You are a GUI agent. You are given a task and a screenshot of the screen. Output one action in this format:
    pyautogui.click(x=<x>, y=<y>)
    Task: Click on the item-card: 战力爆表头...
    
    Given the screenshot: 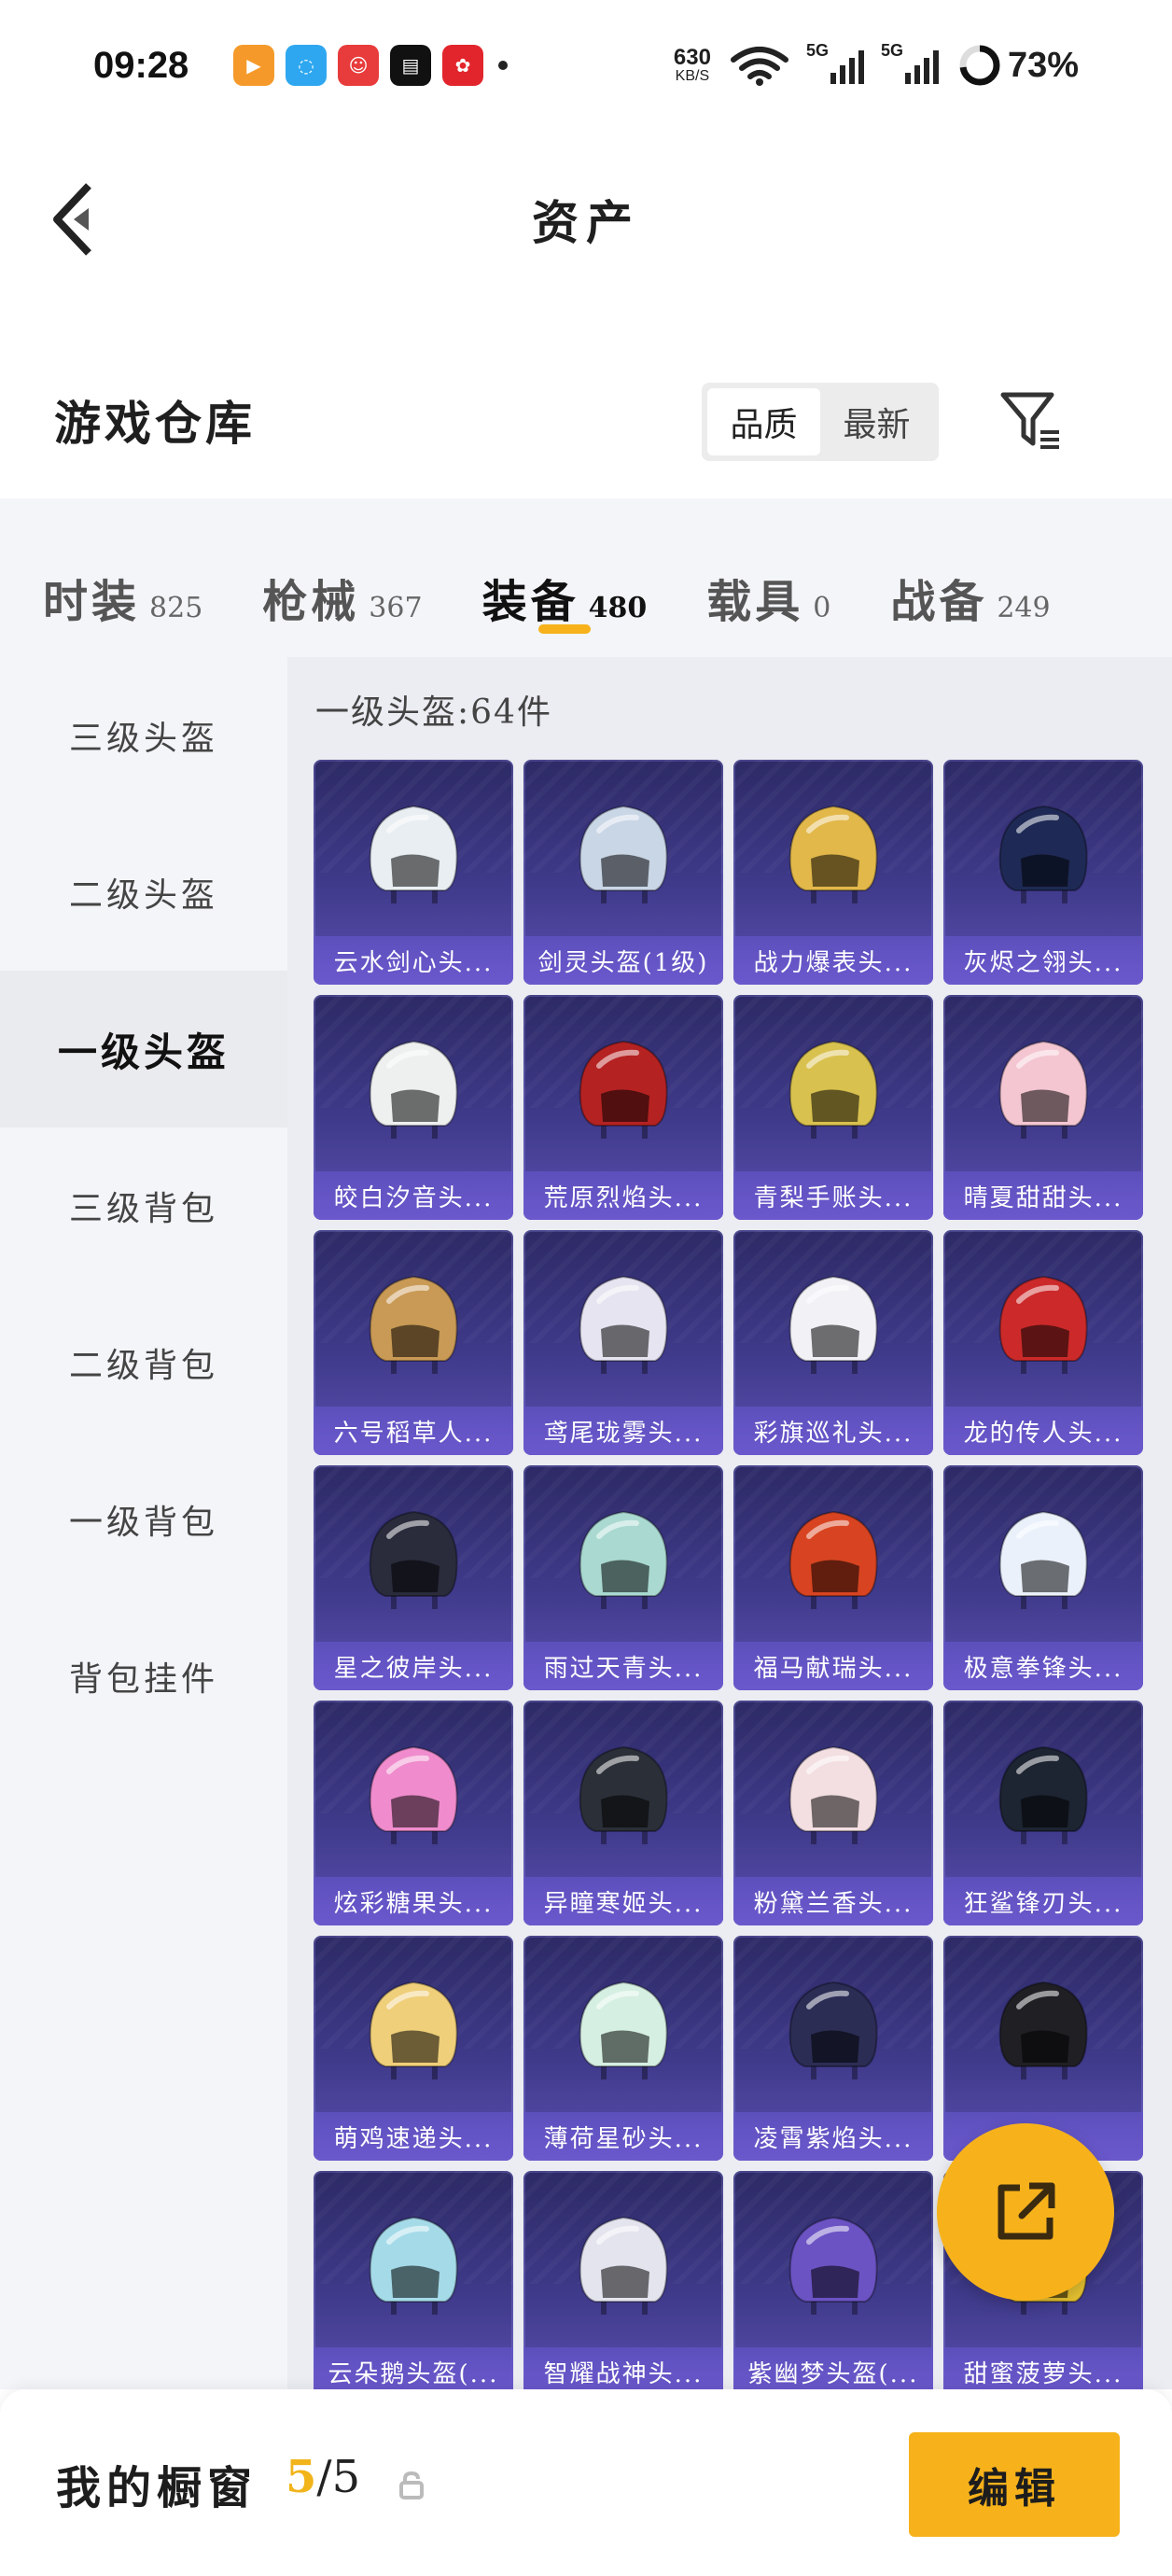 What is the action you would take?
    pyautogui.click(x=833, y=872)
    